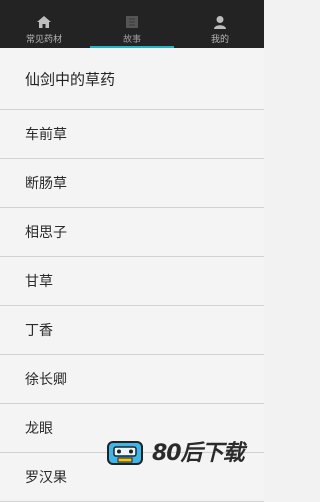 This screenshot has height=502, width=320. What do you see at coordinates (132, 379) in the screenshot?
I see `list-item: 徐长卿` at bounding box center [132, 379].